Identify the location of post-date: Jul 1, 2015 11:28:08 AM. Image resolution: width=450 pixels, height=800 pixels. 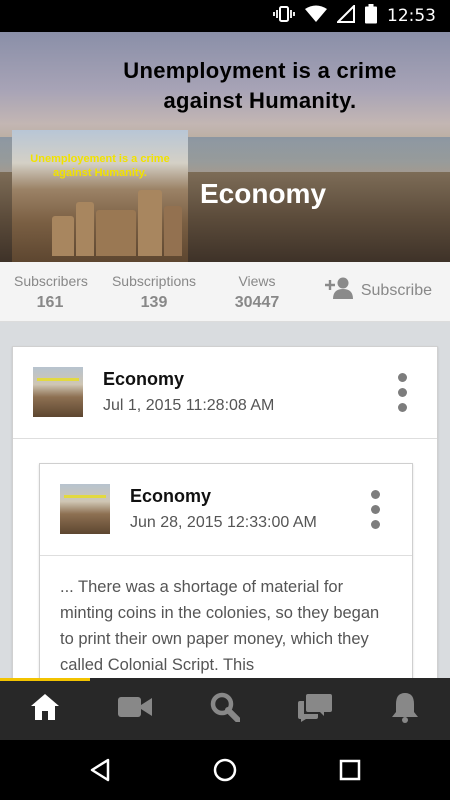
(189, 405).